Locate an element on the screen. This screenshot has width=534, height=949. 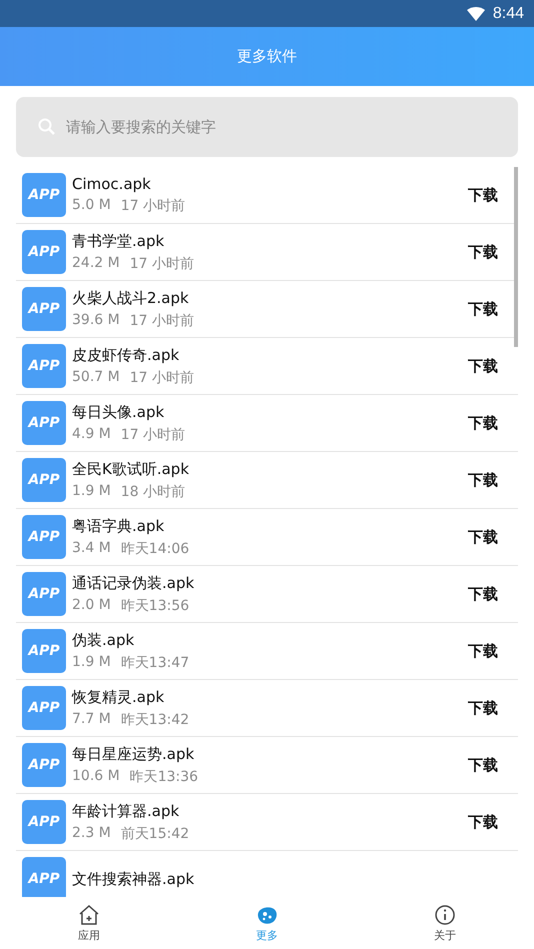
search-input: 请输入要搜索的关键字 is located at coordinates (286, 127).